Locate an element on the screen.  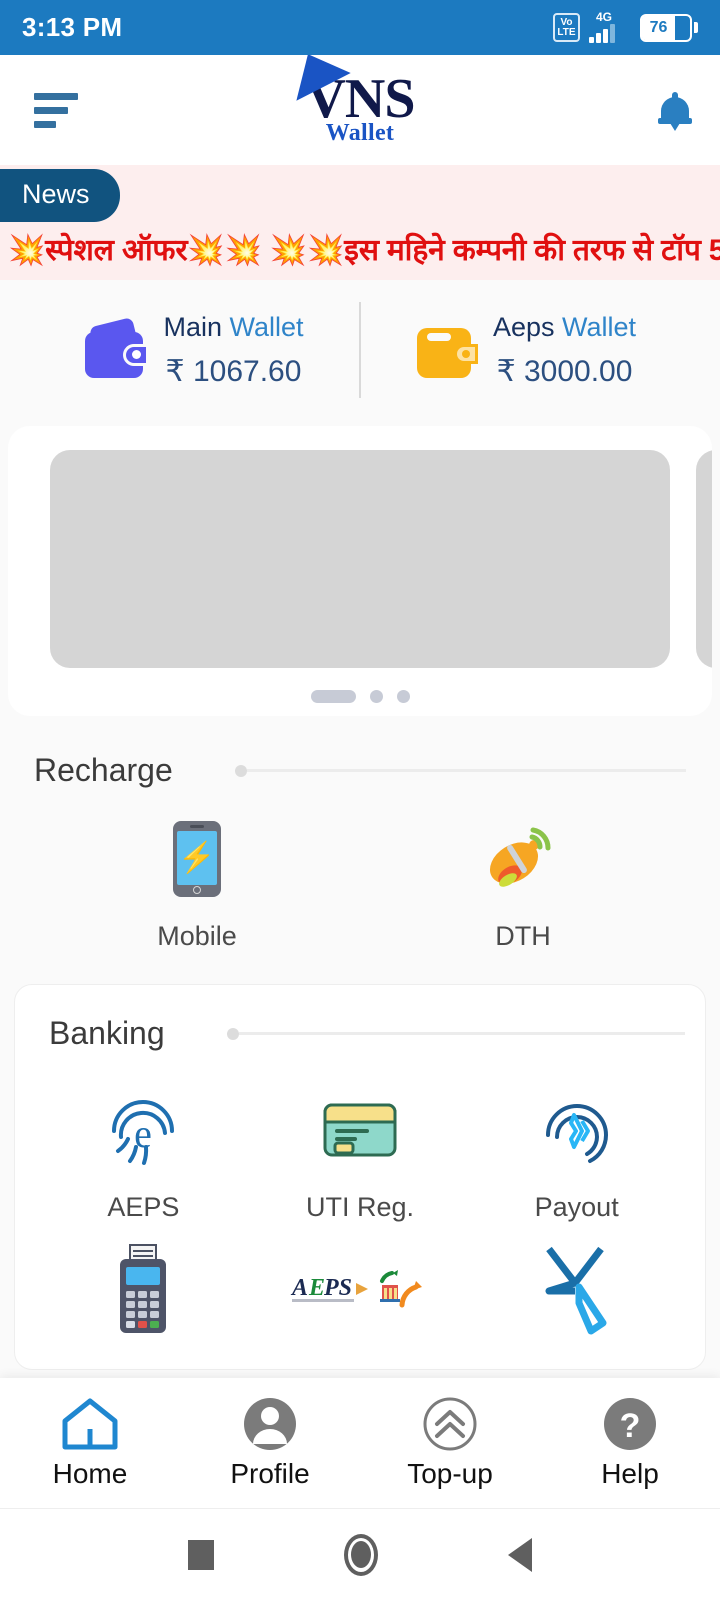
volte-icon: Vo LTE is located at coordinates (566, 27).